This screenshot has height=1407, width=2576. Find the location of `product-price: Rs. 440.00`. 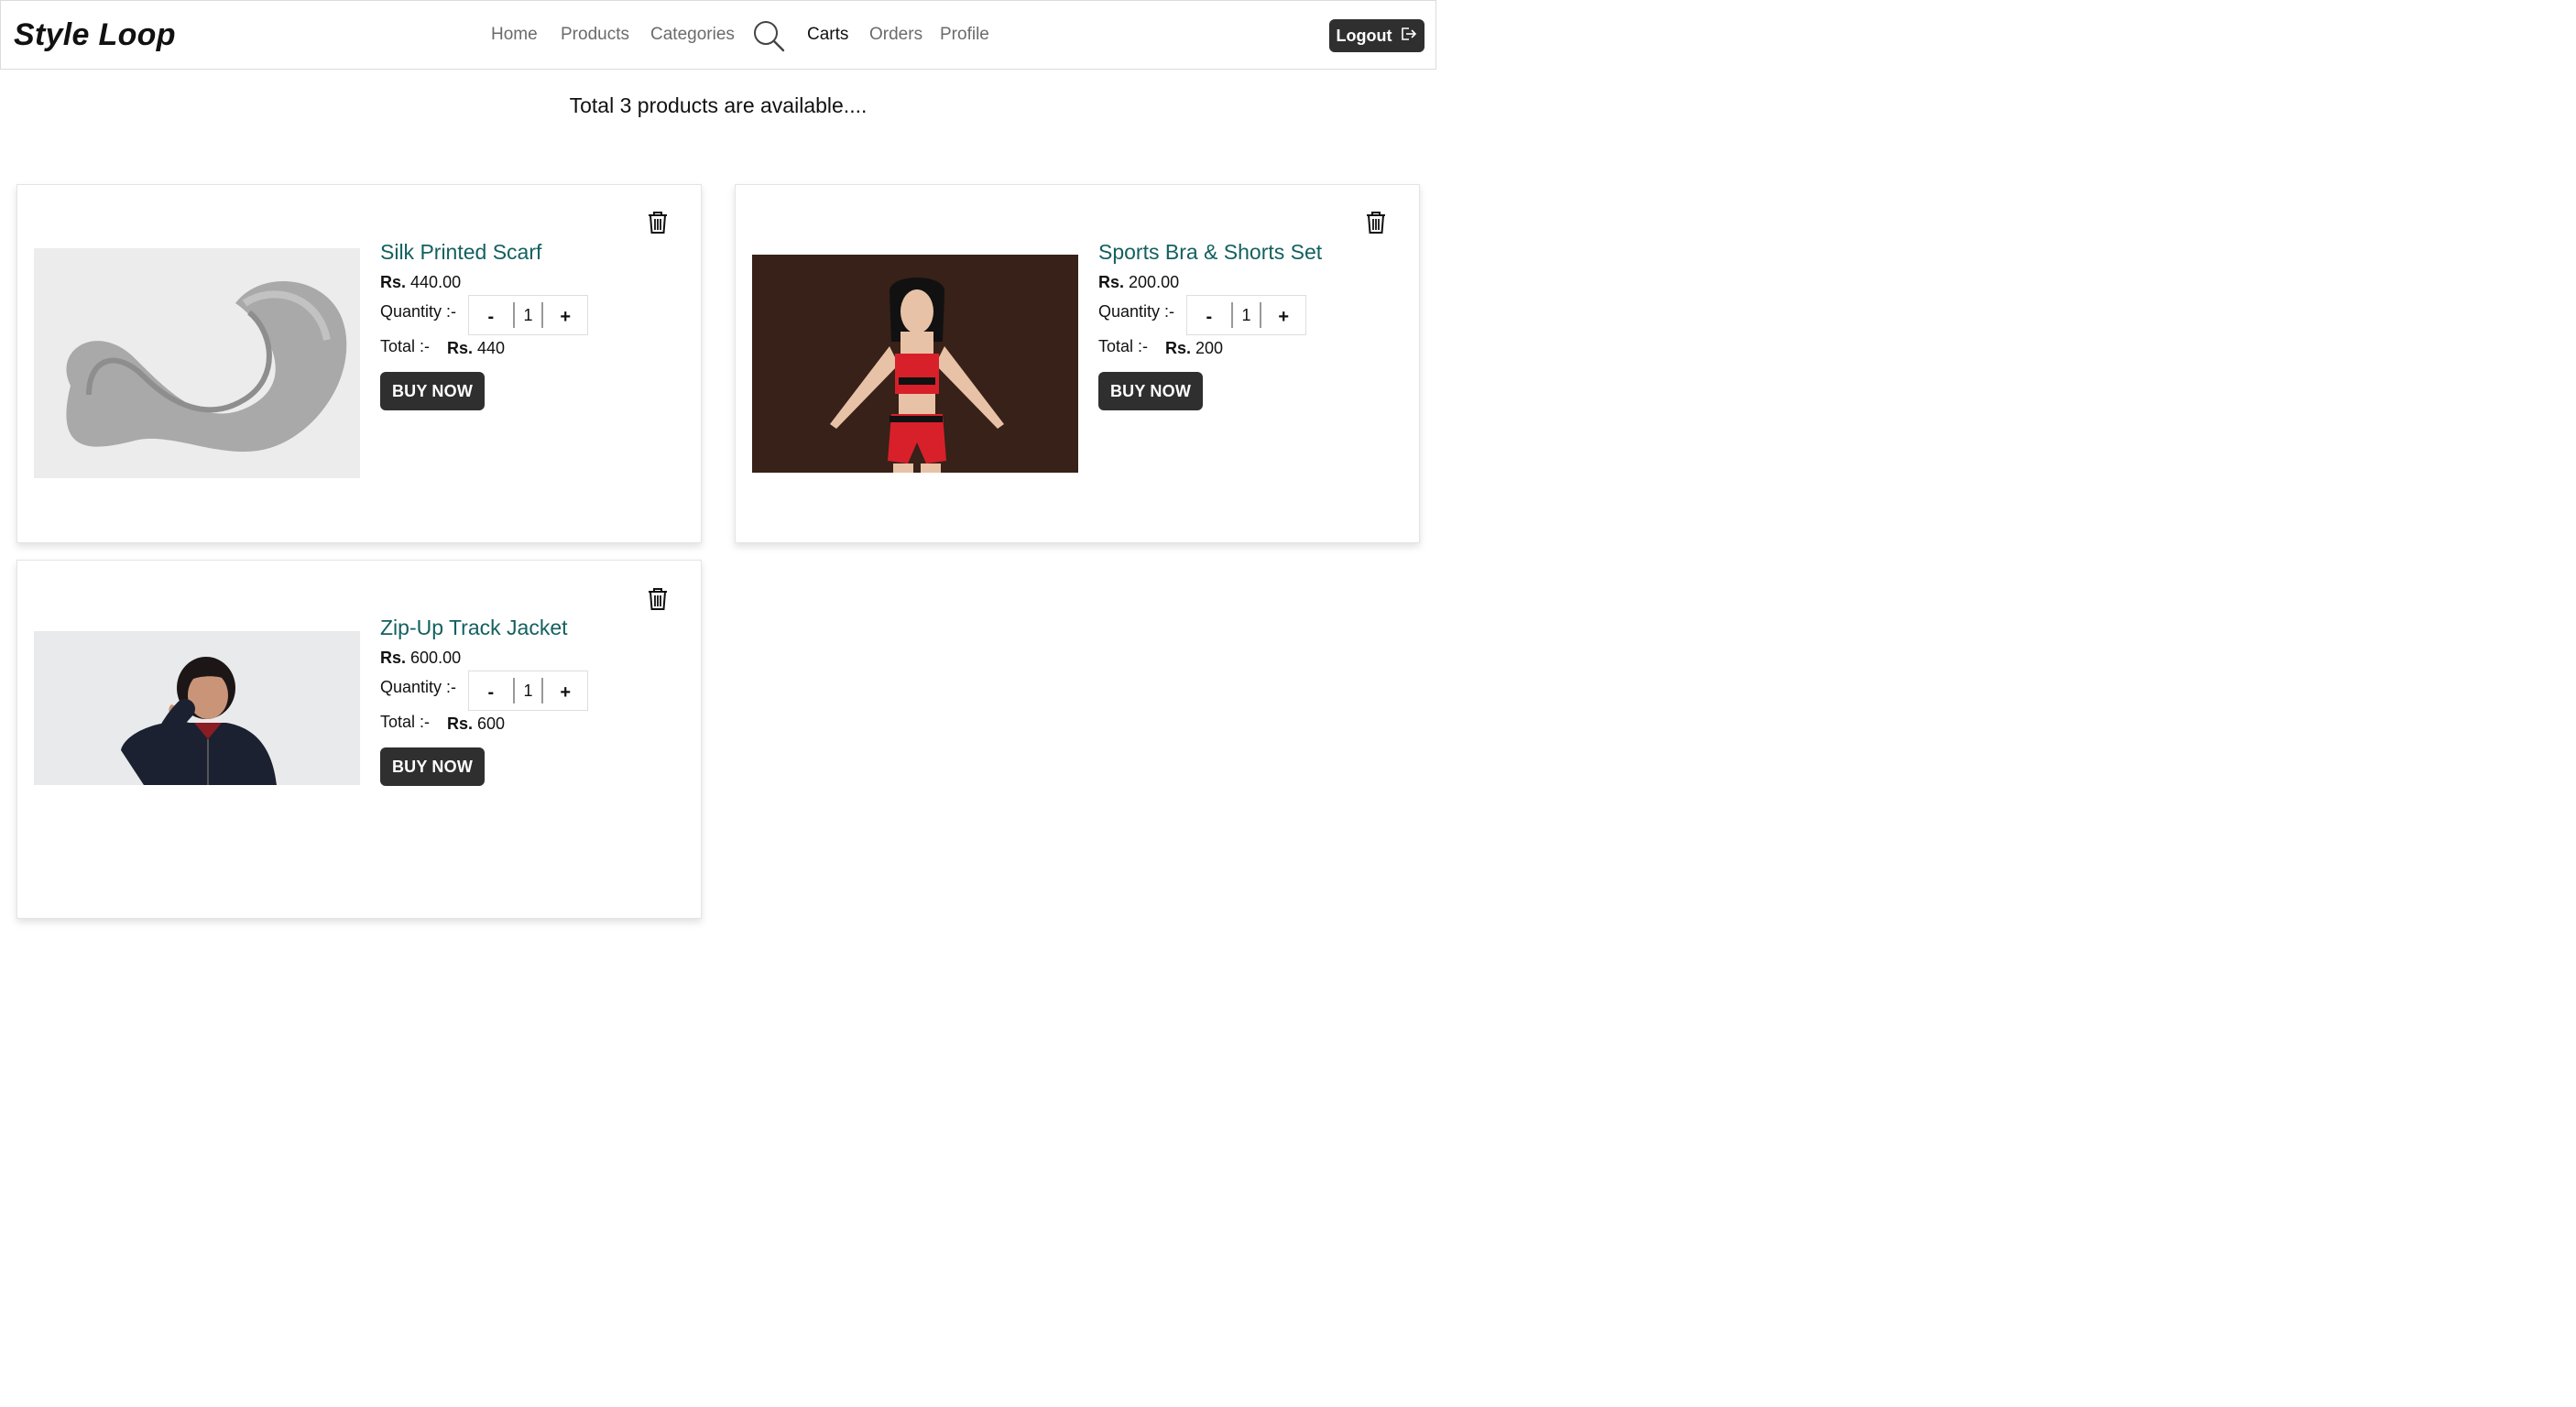

product-price: Rs. 440.00 is located at coordinates (421, 282).